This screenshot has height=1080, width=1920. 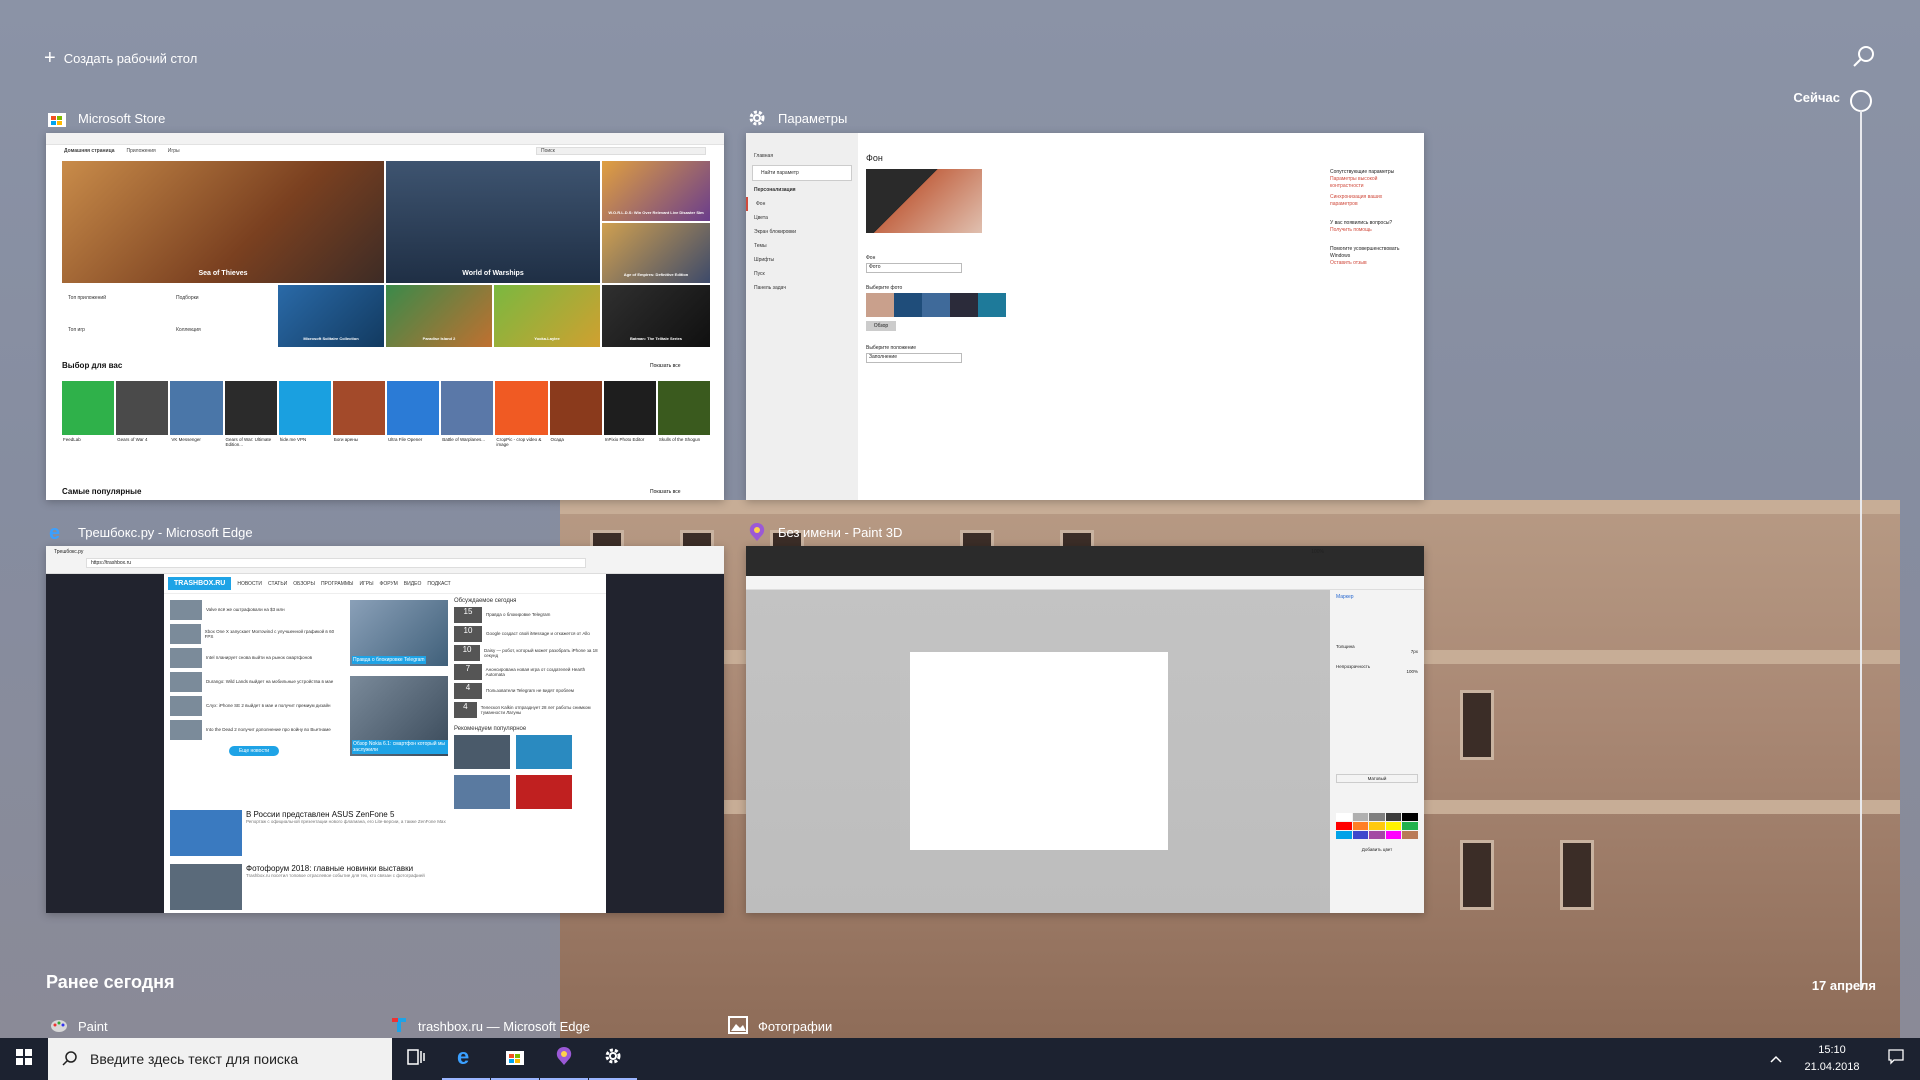 What do you see at coordinates (1039, 751) in the screenshot?
I see `paint3d-canvas` at bounding box center [1039, 751].